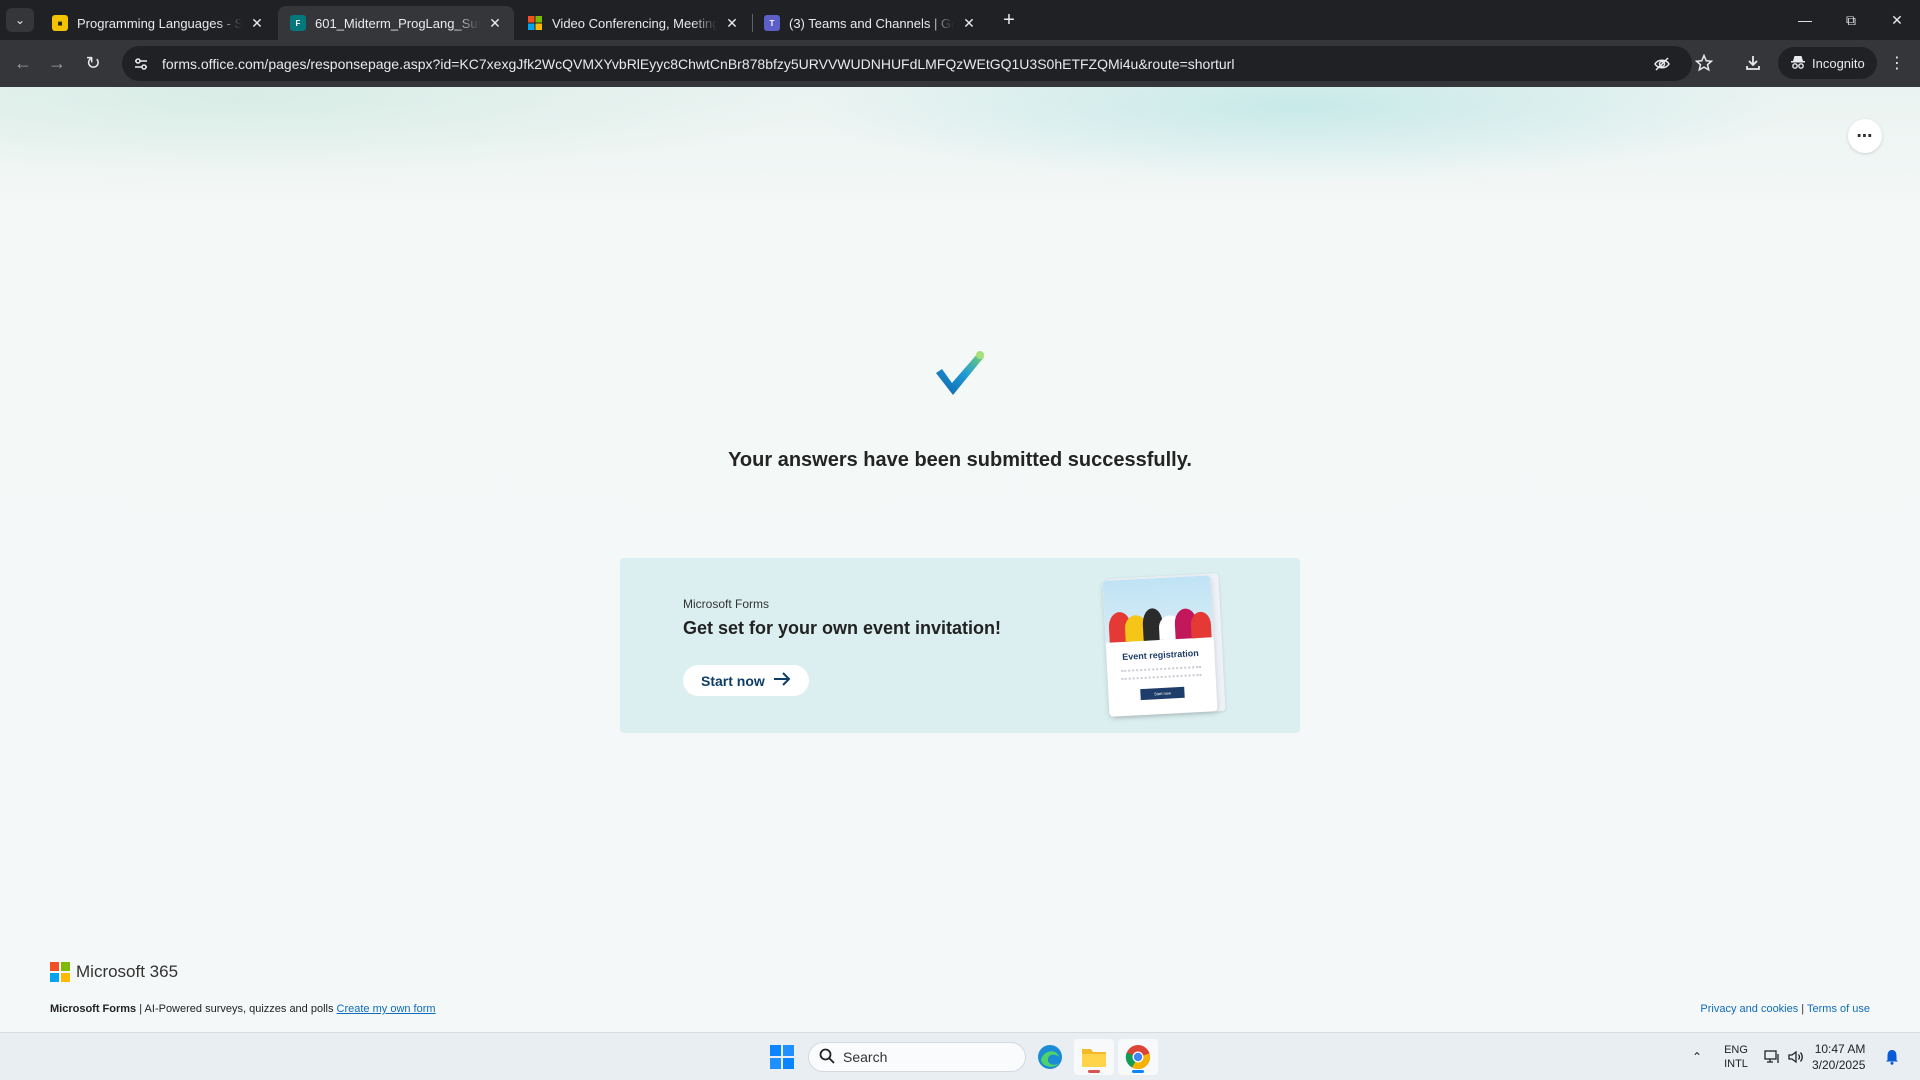  What do you see at coordinates (1840, 1049) in the screenshot?
I see `clock-time: 10:47 AM` at bounding box center [1840, 1049].